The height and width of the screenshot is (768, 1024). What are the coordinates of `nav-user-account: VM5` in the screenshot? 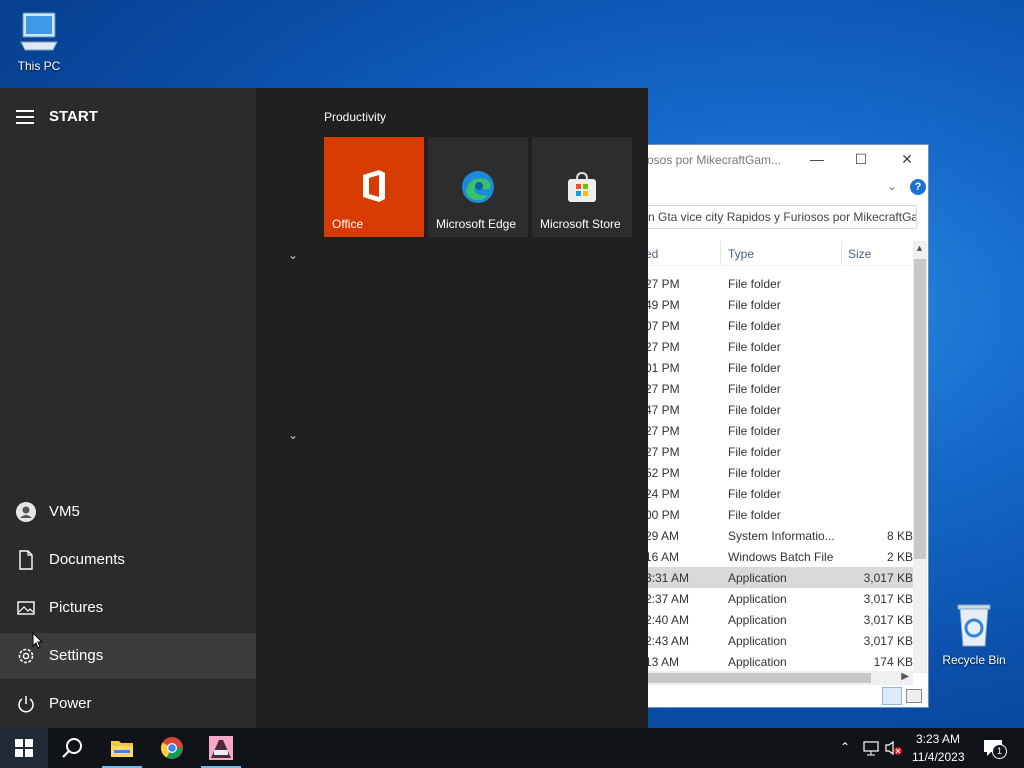 It's located at (128, 512).